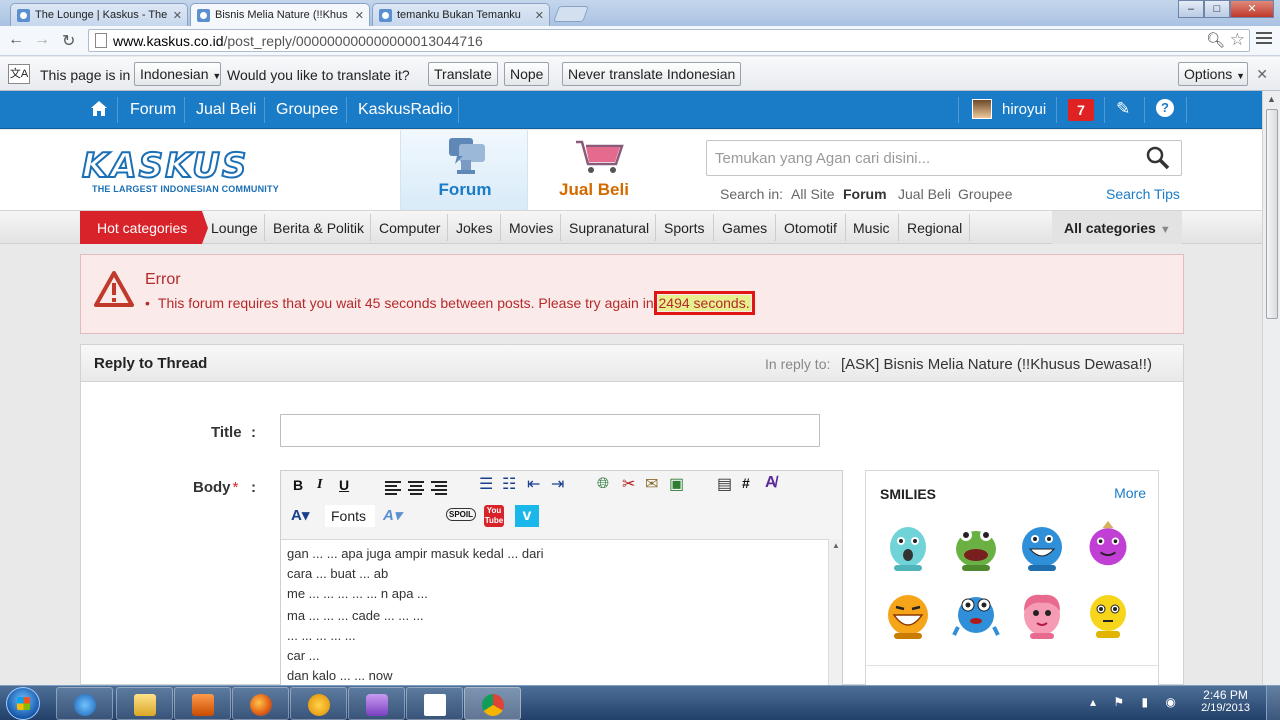  I want to click on hash-icon: #, so click(746, 483).